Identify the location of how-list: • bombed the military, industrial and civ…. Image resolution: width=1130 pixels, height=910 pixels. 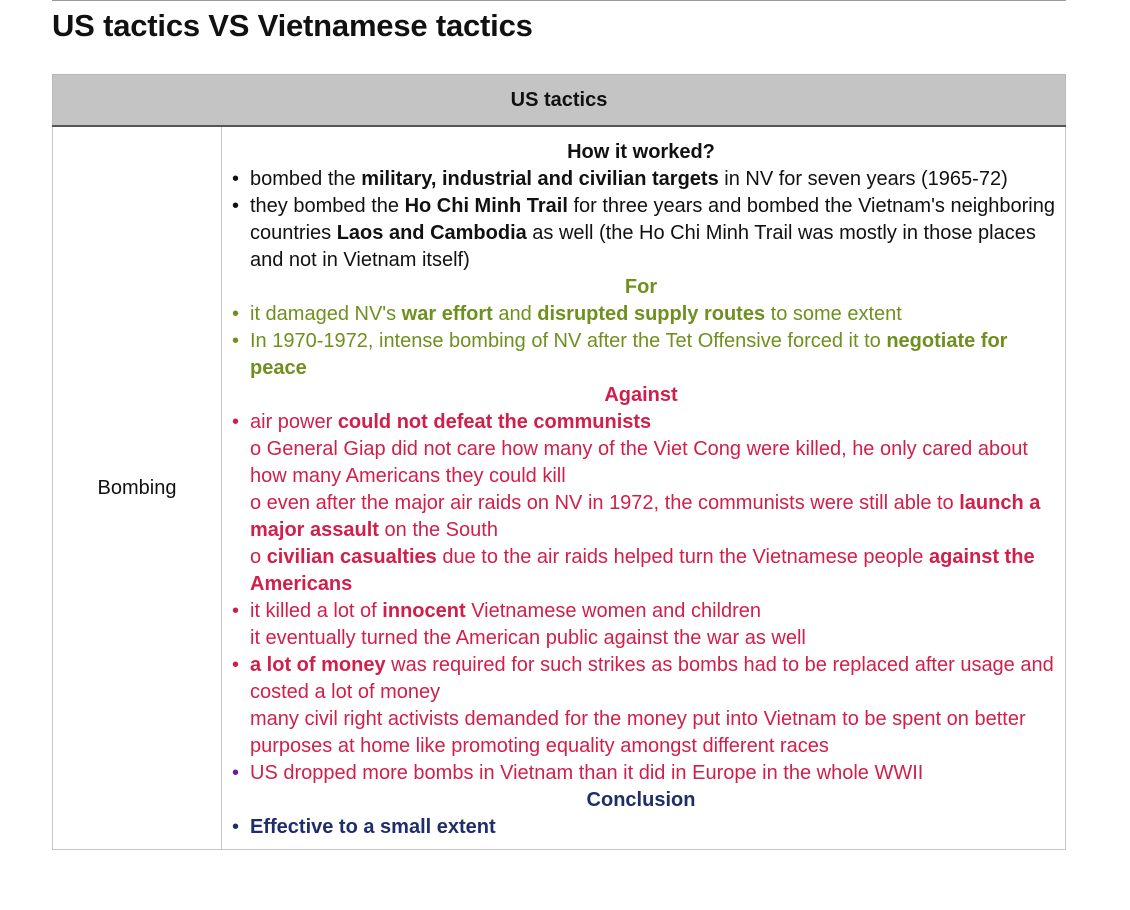
(641, 220).